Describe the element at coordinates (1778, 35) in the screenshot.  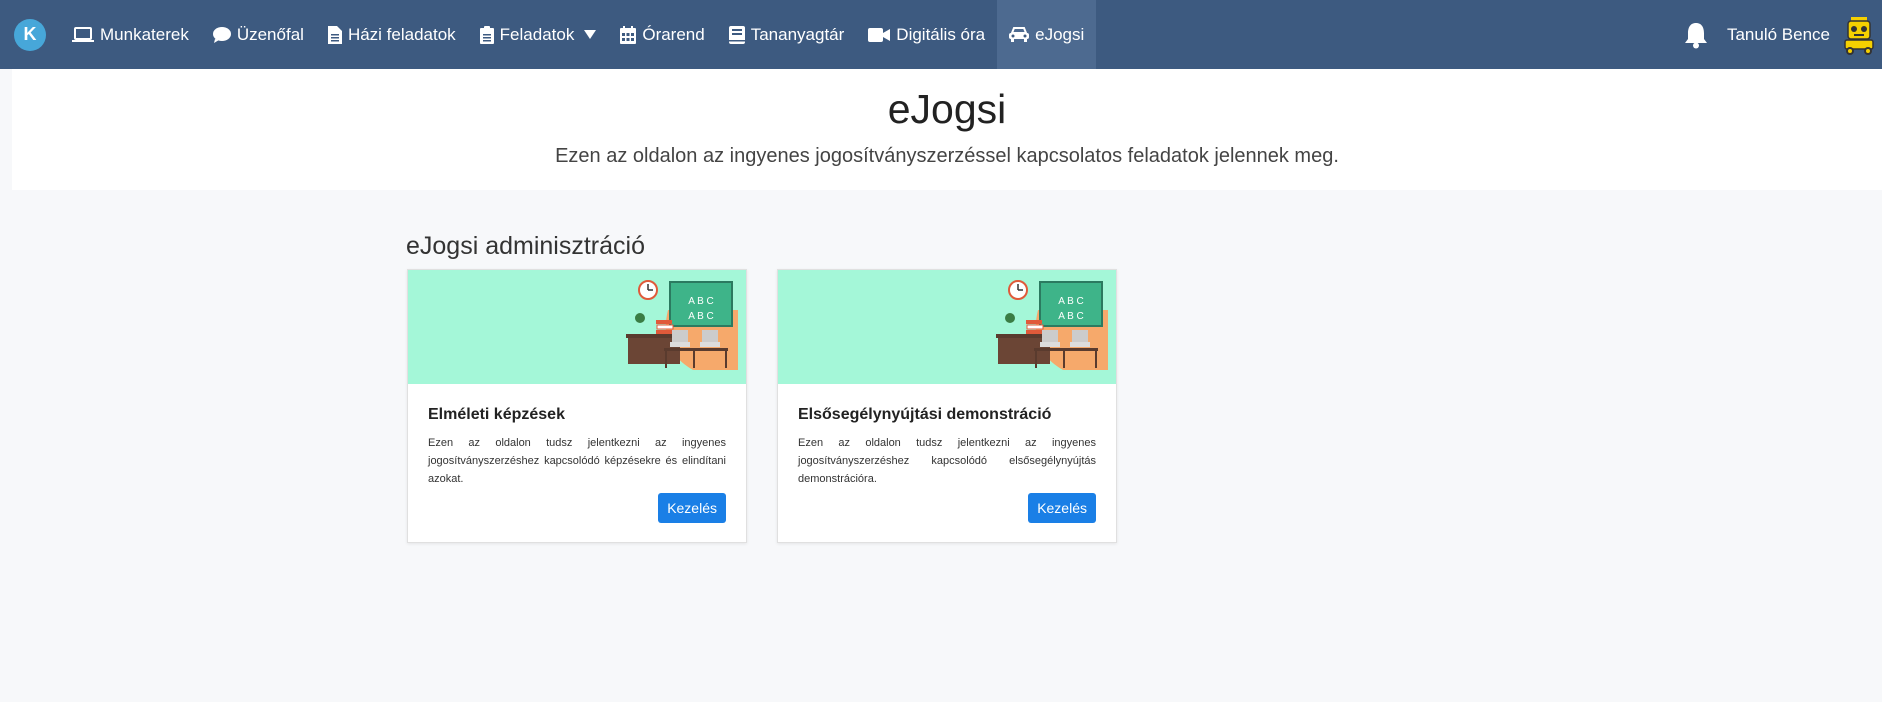
I see `user-name: Tanuló Bence` at that location.